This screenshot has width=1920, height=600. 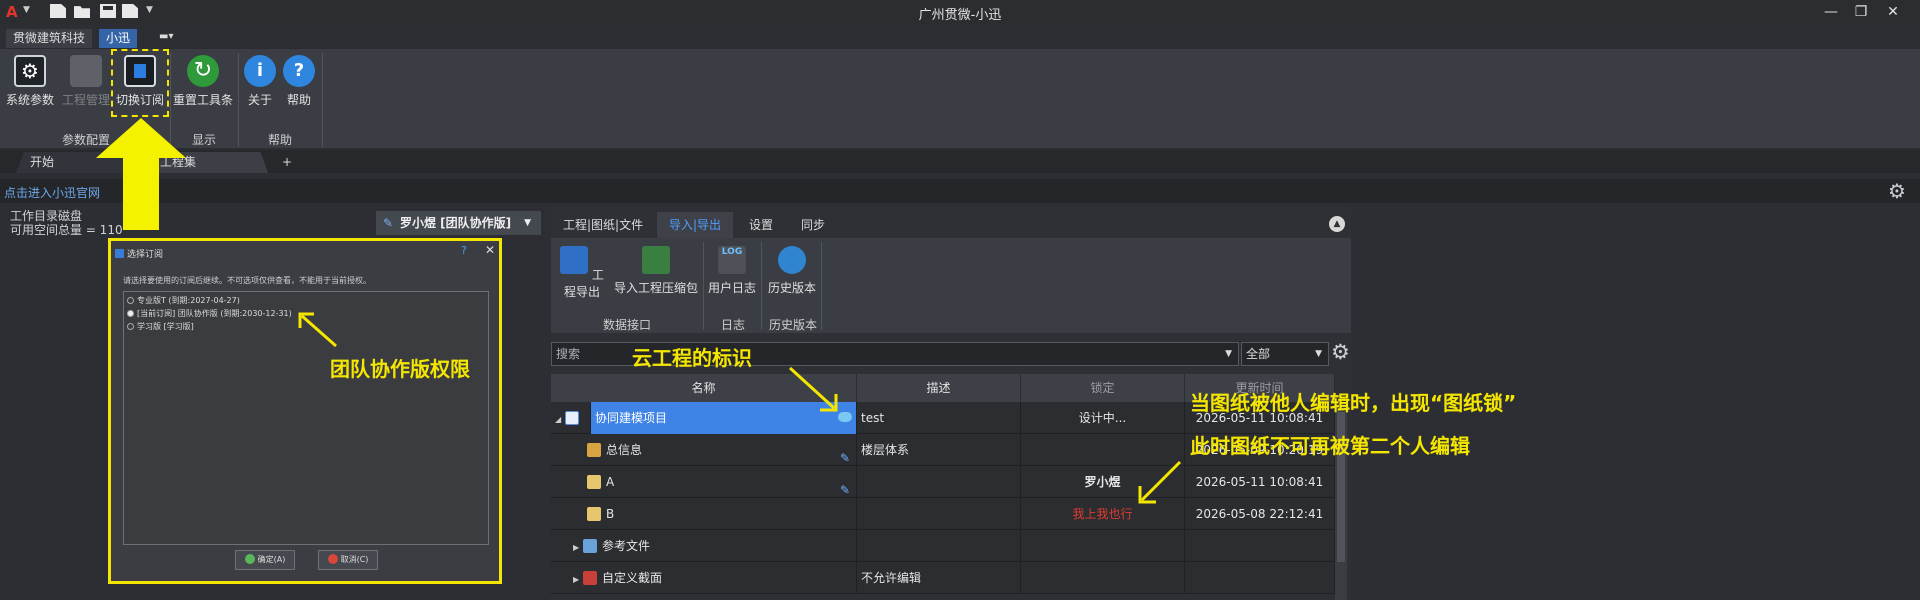 I want to click on project-manager-icon, so click(x=86, y=71).